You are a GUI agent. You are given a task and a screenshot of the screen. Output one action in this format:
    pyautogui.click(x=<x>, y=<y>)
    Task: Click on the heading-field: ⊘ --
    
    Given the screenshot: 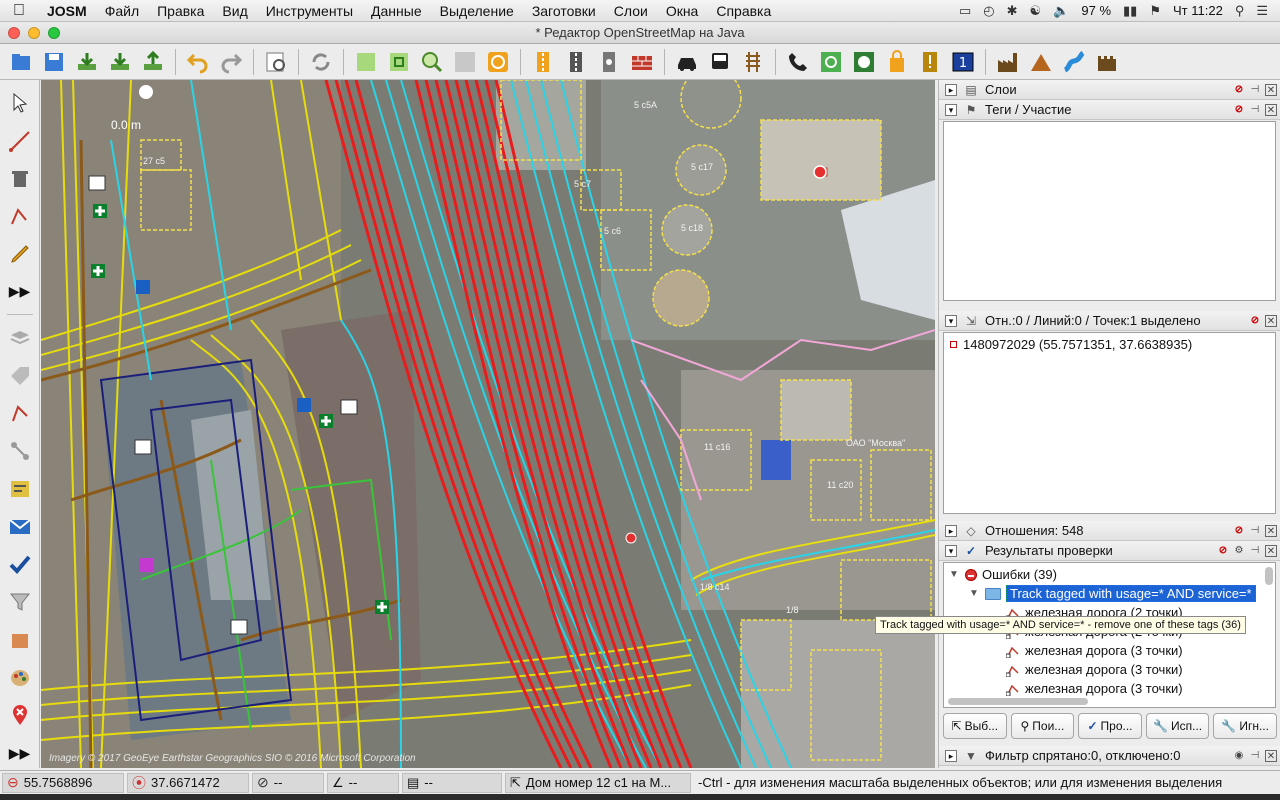 What is the action you would take?
    pyautogui.click(x=288, y=782)
    